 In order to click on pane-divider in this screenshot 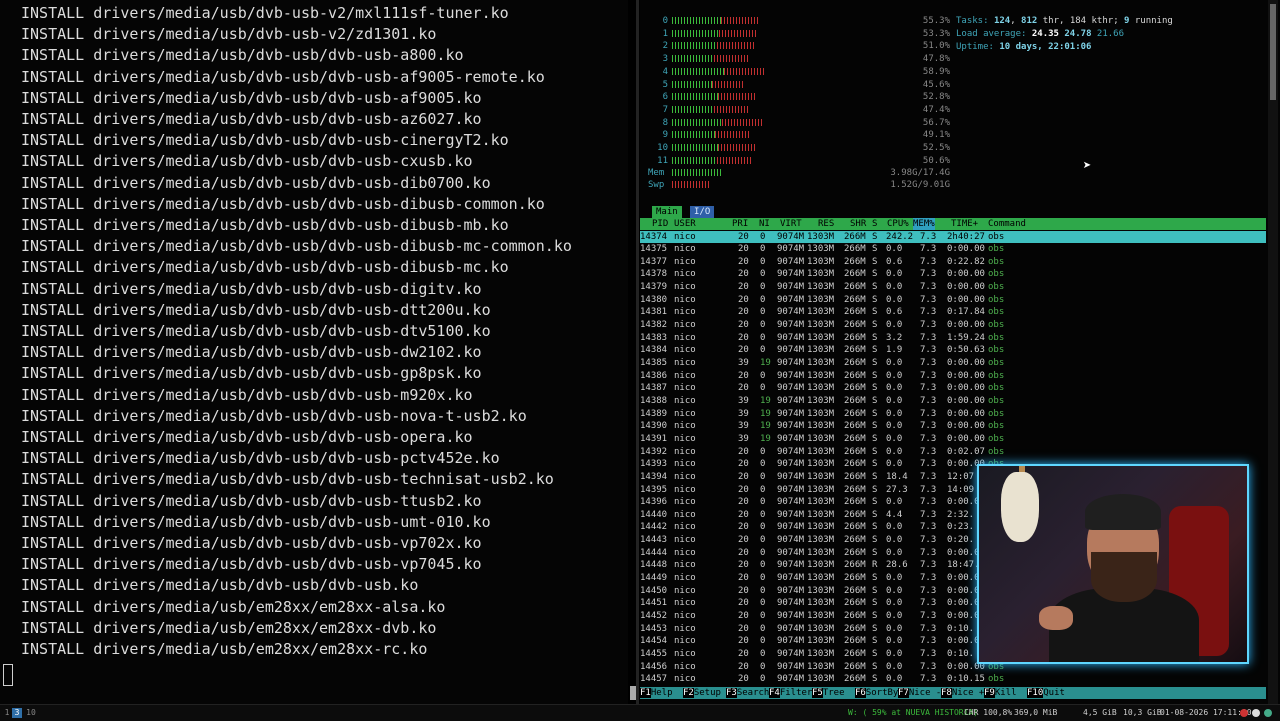, I will do `click(637, 352)`.